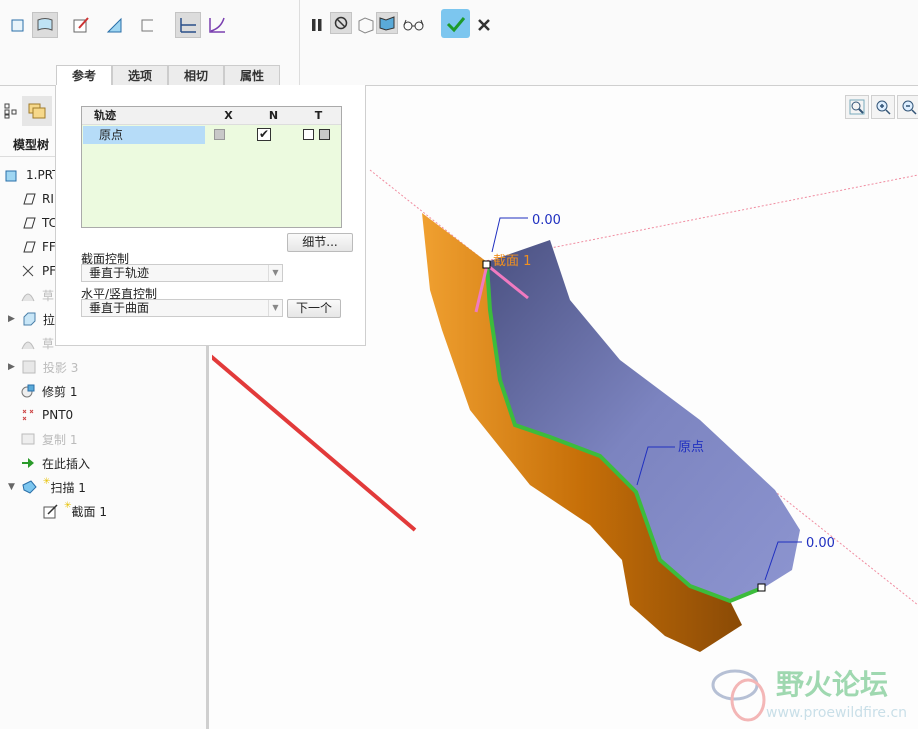 The height and width of the screenshot is (729, 918). Describe the element at coordinates (252, 75) in the screenshot. I see `tab-properties: 属性` at that location.